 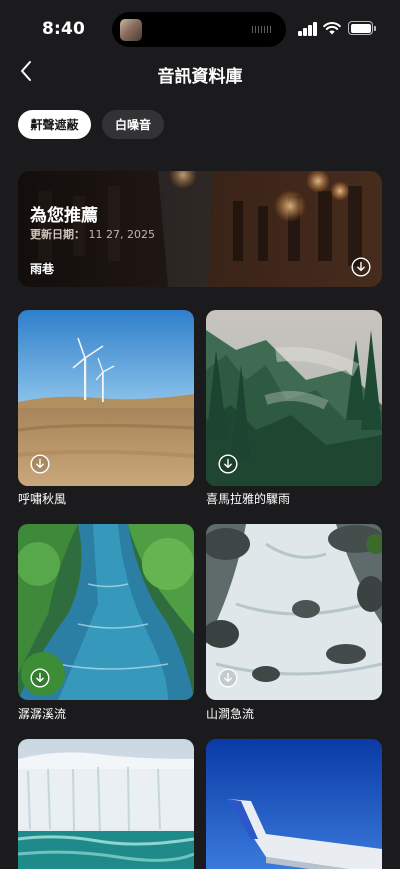 What do you see at coordinates (106, 398) in the screenshot?
I see `track-card-autumn-wind` at bounding box center [106, 398].